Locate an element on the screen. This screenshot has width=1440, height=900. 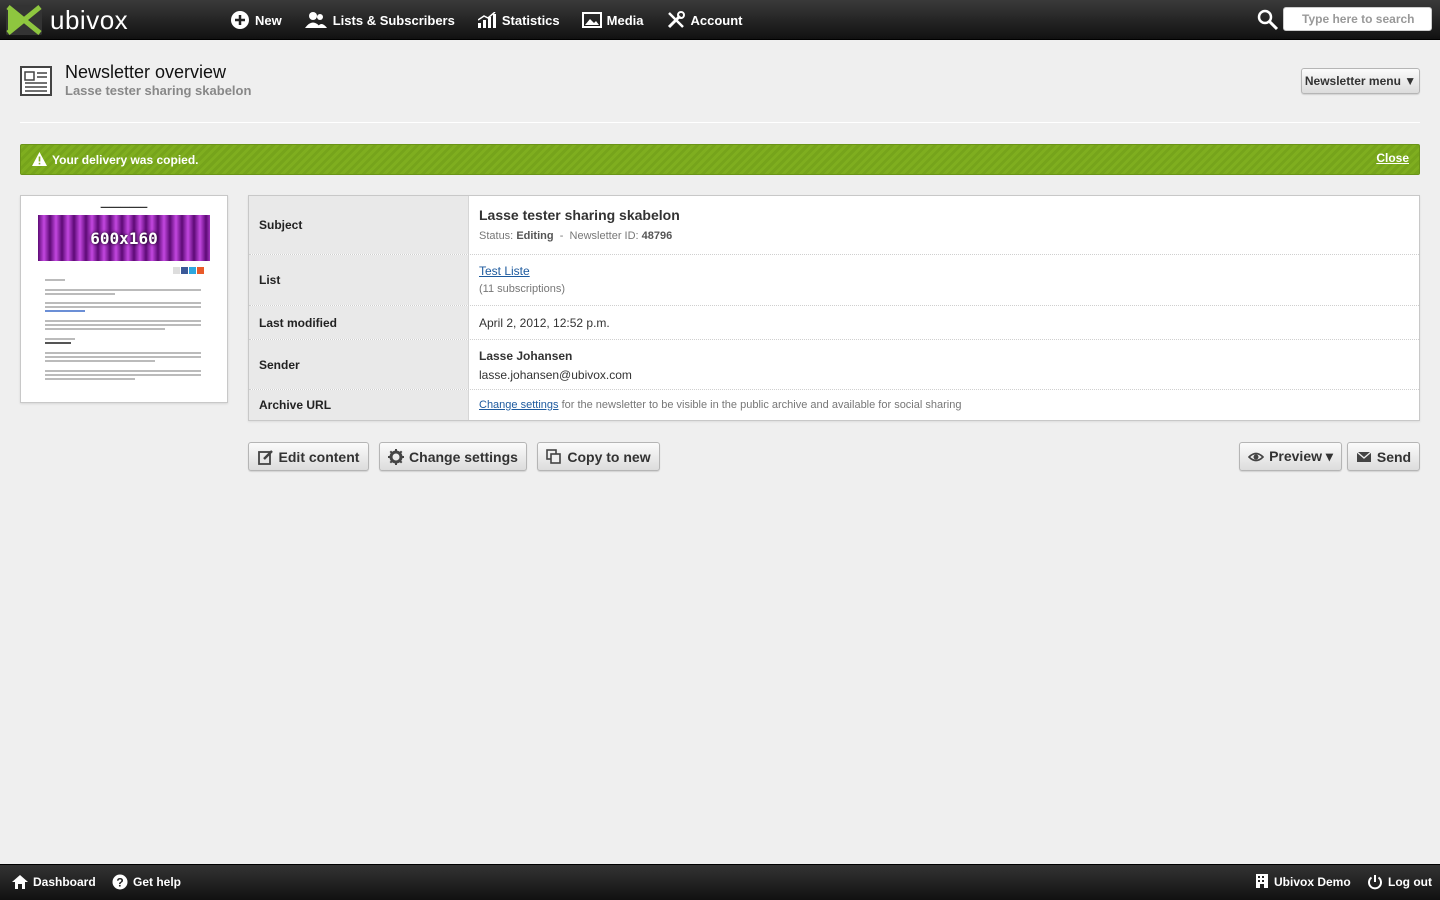
edit-content-button: Edit content is located at coordinates (308, 456).